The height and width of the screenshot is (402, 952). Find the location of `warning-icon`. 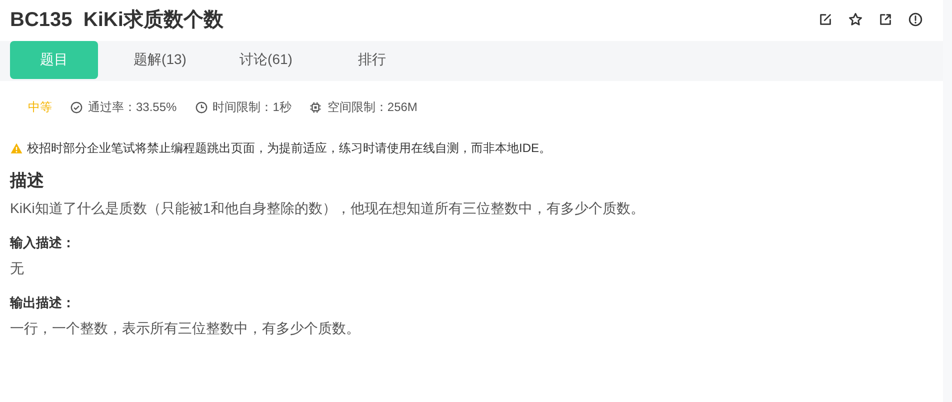

warning-icon is located at coordinates (16, 148).